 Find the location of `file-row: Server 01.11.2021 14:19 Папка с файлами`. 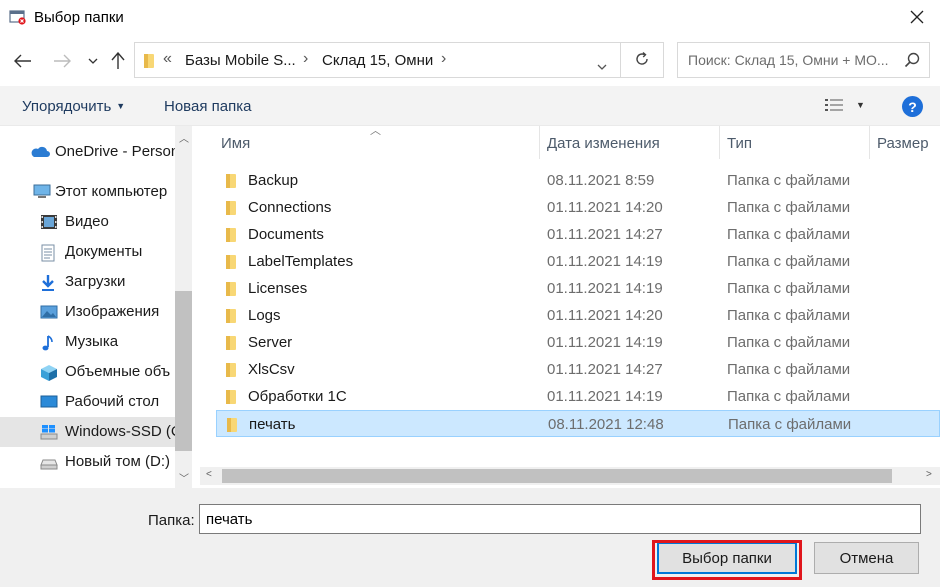

file-row: Server 01.11.2021 14:19 Папка с файлами is located at coordinates (578, 342).